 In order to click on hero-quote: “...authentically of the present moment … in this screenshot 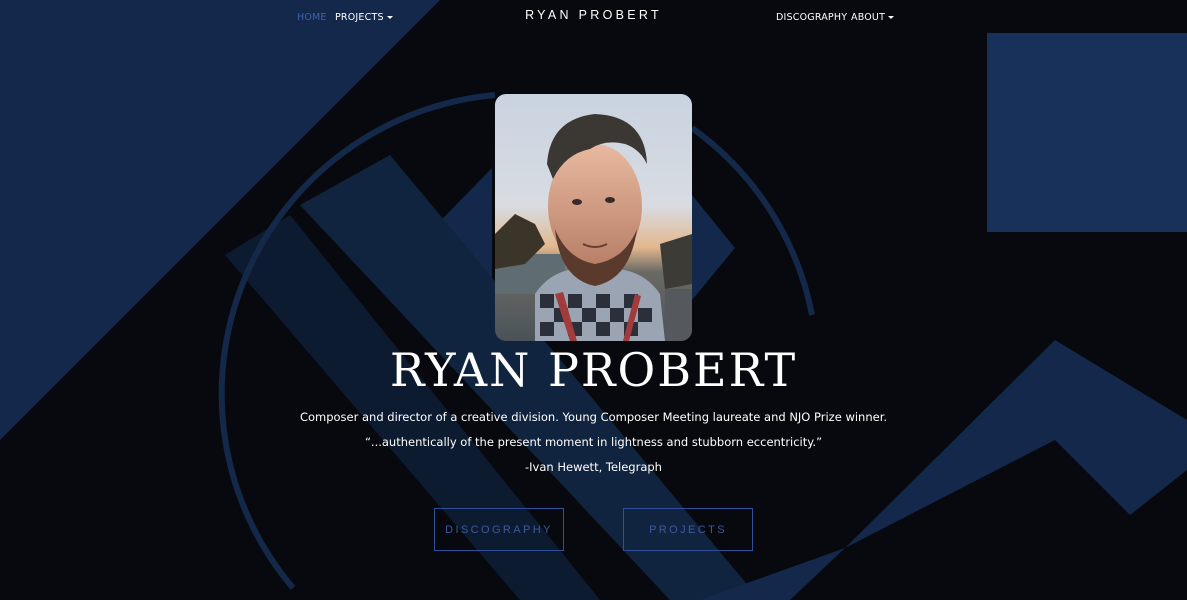, I will do `click(593, 442)`.